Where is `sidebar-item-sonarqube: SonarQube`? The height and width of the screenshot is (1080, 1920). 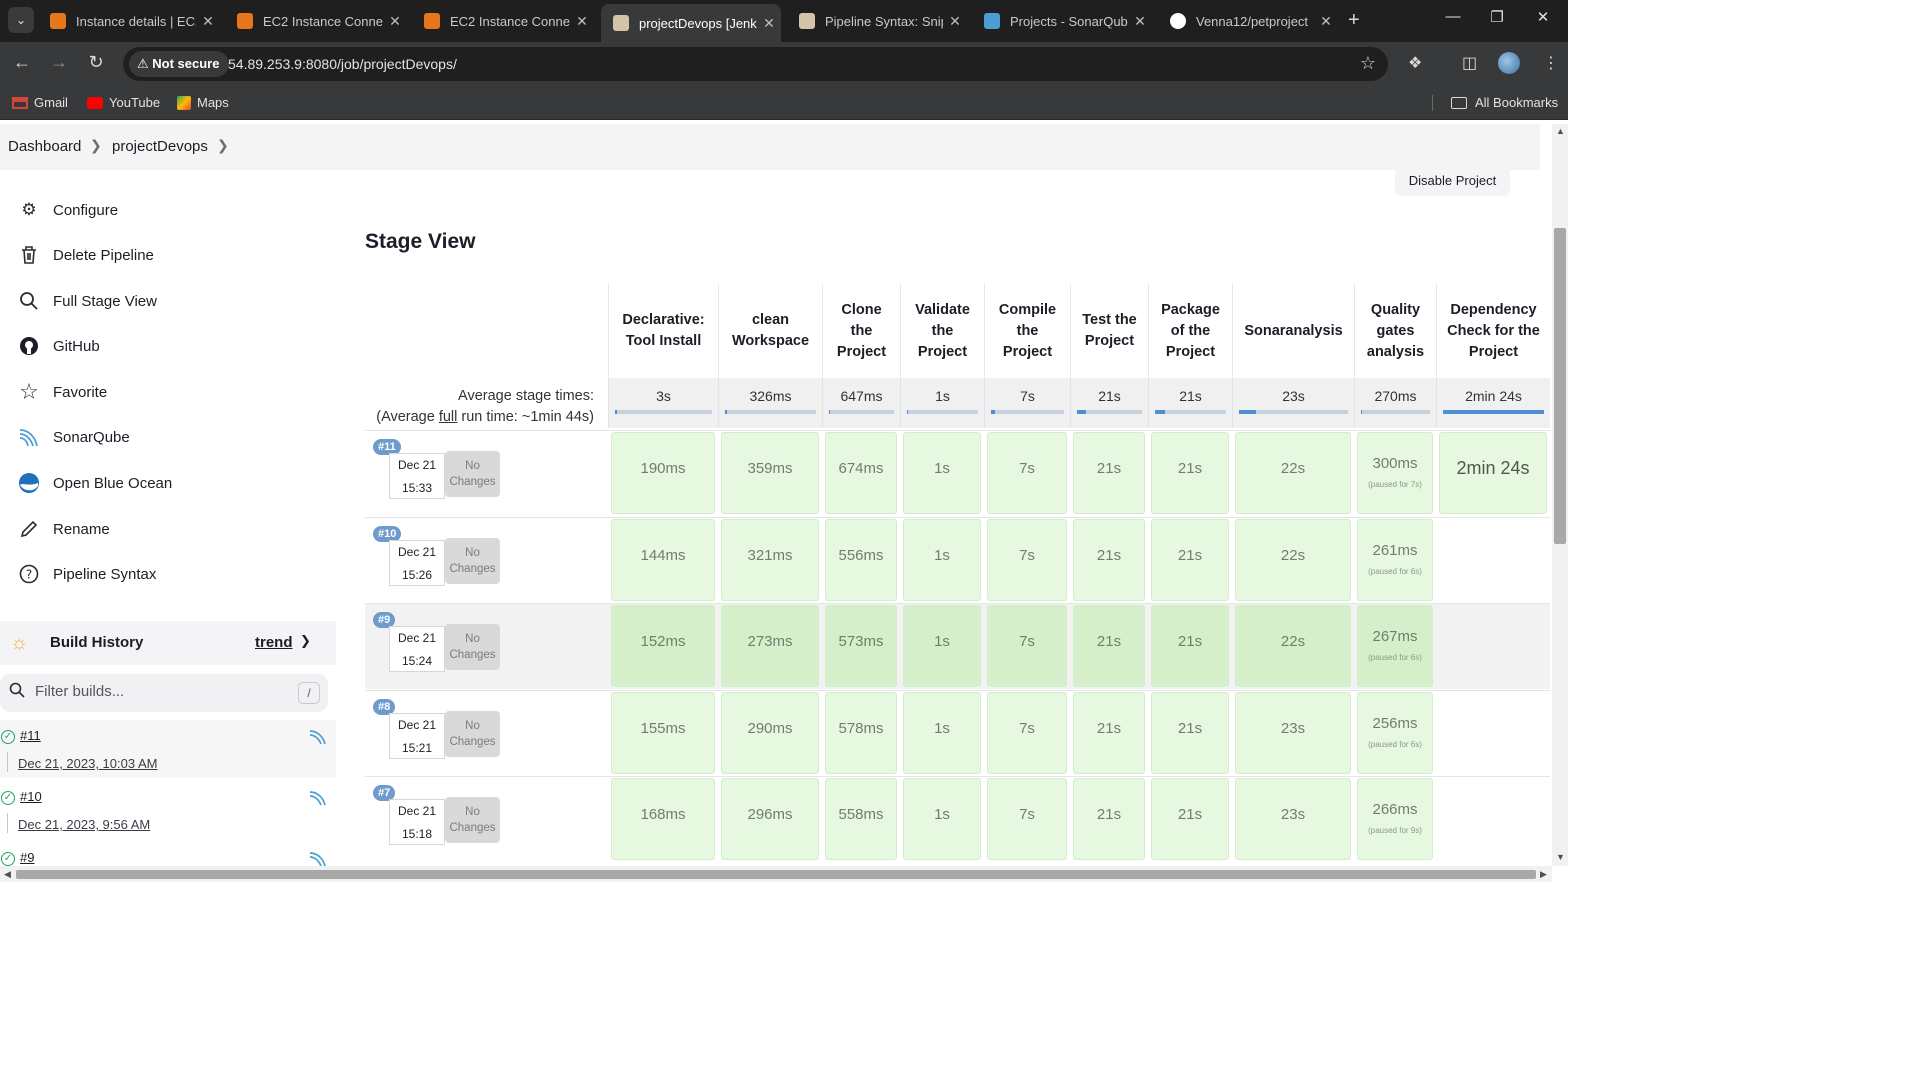
sidebar-item-sonarqube: SonarQube is located at coordinates (74, 437).